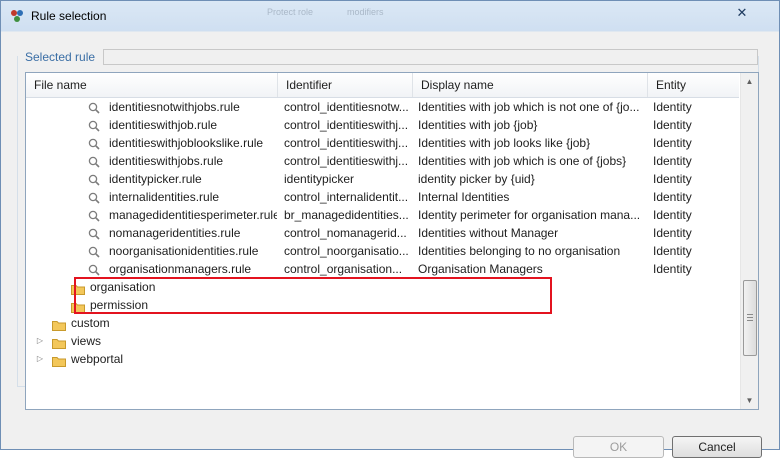 The height and width of the screenshot is (458, 780). Describe the element at coordinates (174, 107) in the screenshot. I see `file-name-cell: identitiesnotwithjobs.rule` at that location.